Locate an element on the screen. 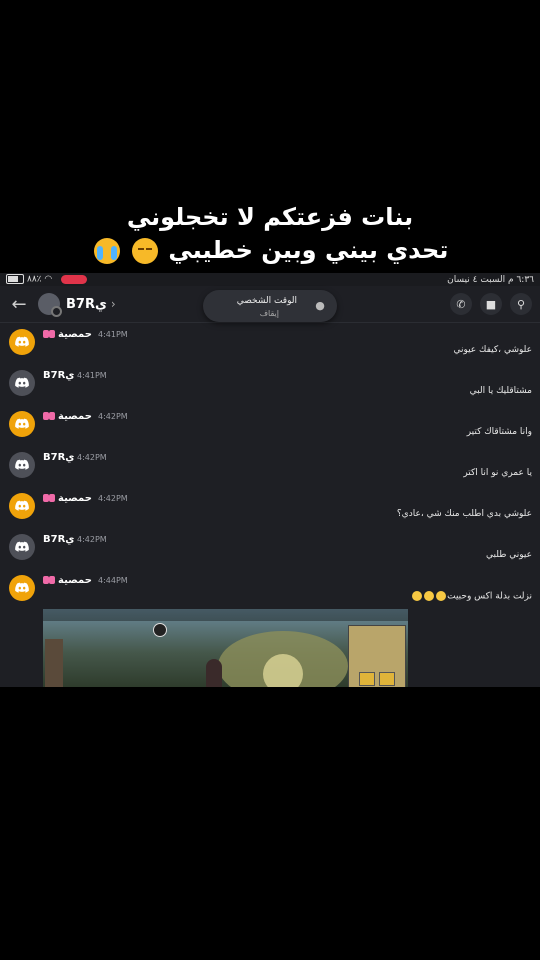 The height and width of the screenshot is (960, 540). message-text: وانا مشتاقاك كتير is located at coordinates (499, 432).